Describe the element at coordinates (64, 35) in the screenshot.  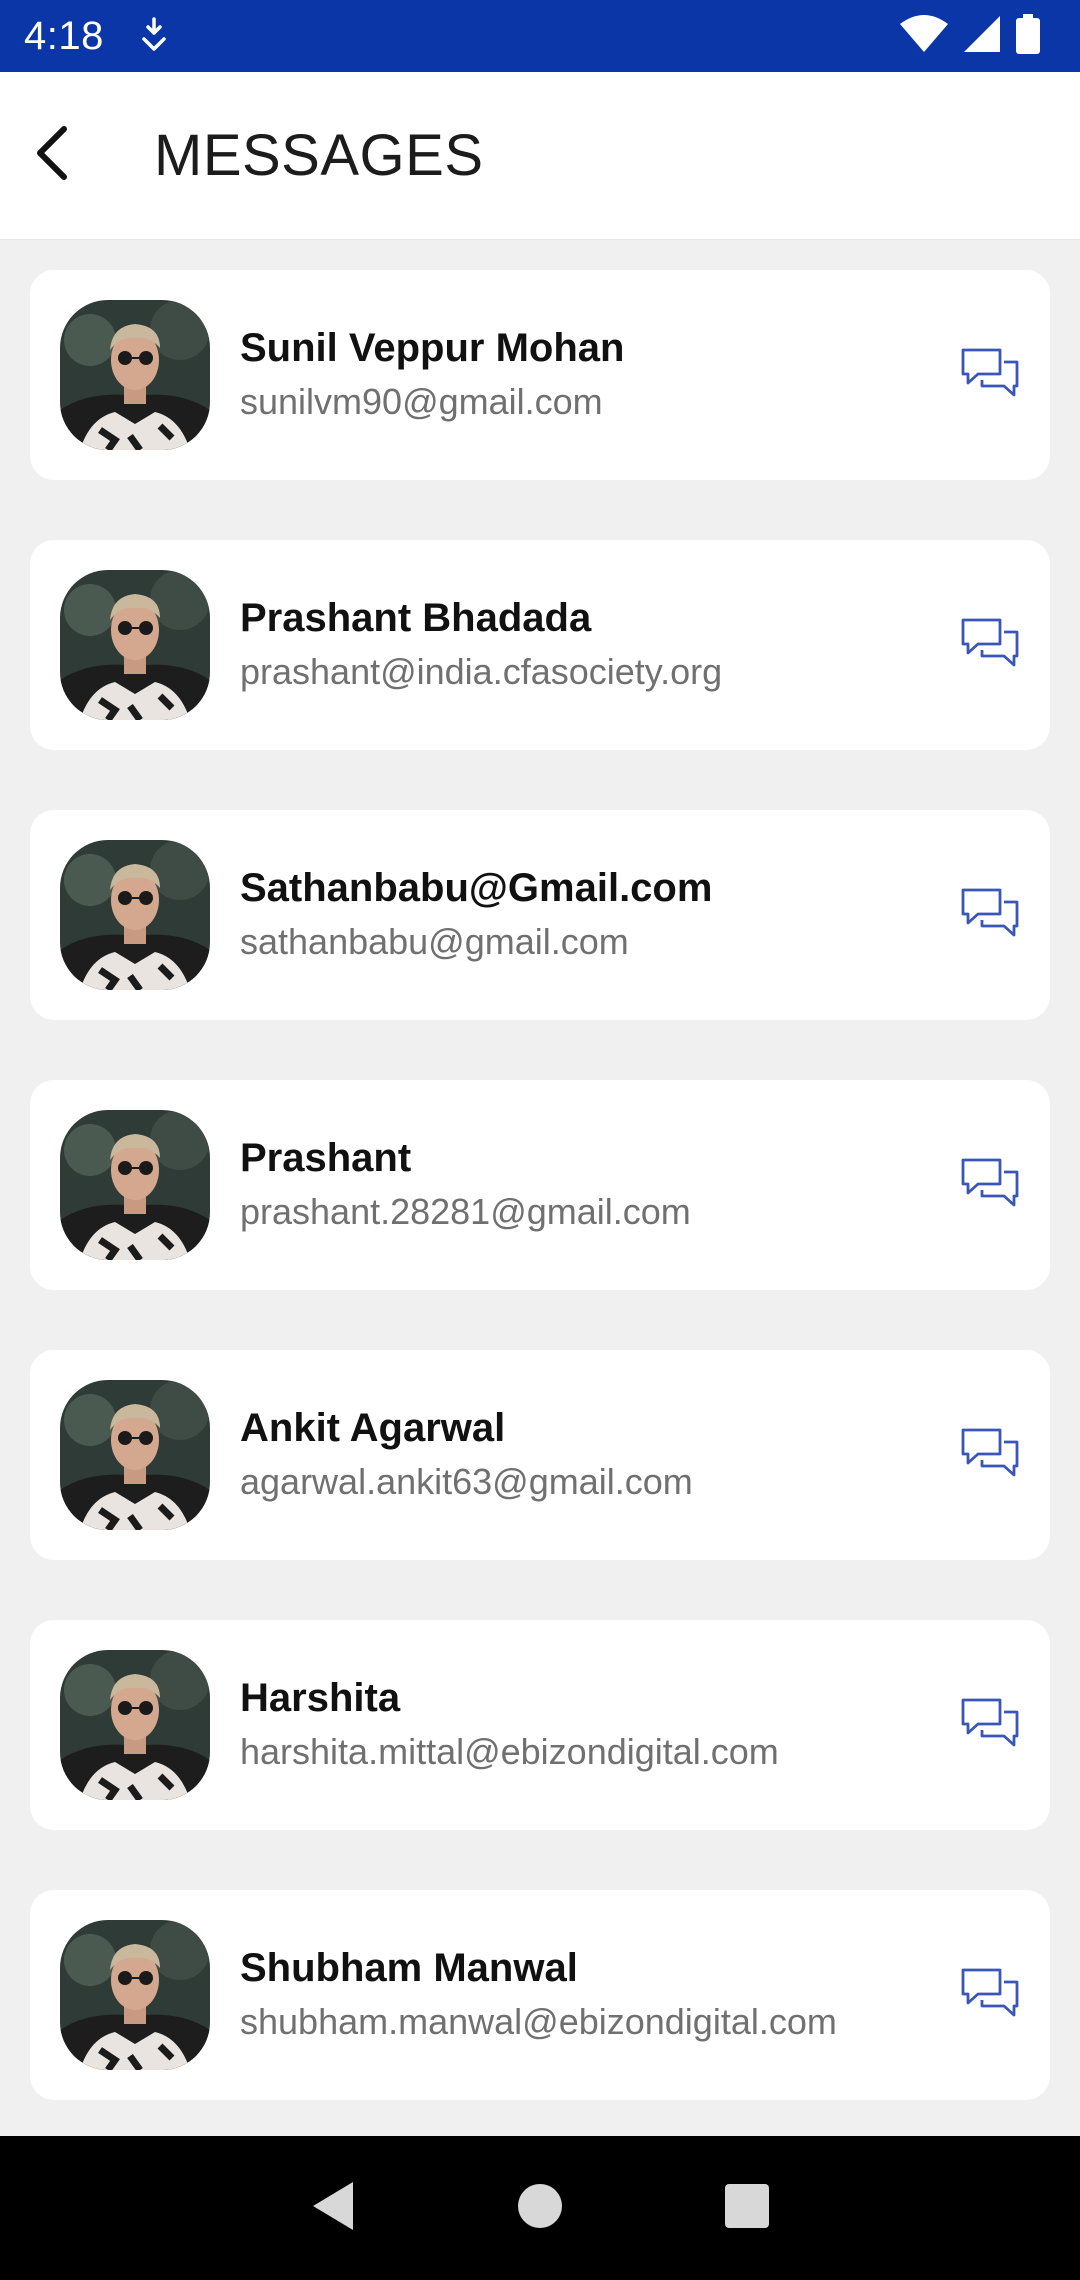
I see `status-time: 4:18` at that location.